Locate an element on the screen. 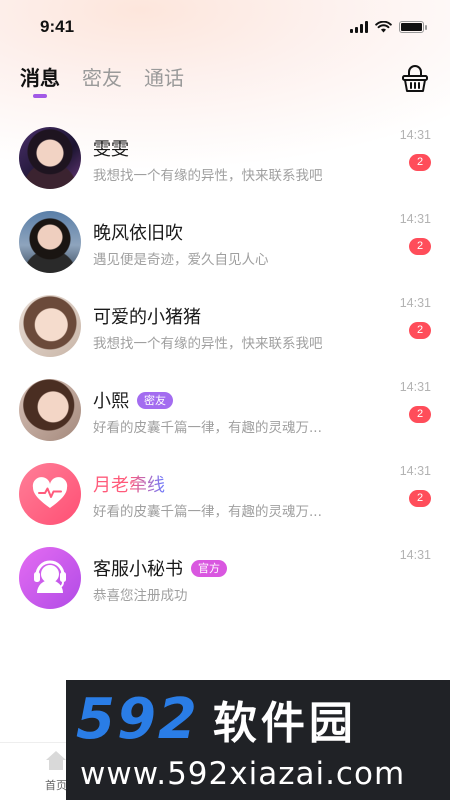  conversation-row: 客服小秘书 官方 恭喜您注册成功 14:31 is located at coordinates (225, 578).